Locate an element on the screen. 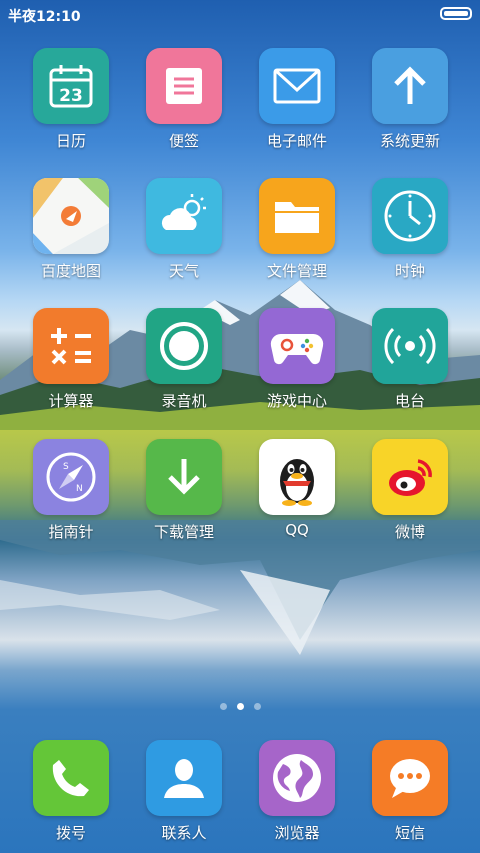  app-label: 指南针 is located at coordinates (71, 532).